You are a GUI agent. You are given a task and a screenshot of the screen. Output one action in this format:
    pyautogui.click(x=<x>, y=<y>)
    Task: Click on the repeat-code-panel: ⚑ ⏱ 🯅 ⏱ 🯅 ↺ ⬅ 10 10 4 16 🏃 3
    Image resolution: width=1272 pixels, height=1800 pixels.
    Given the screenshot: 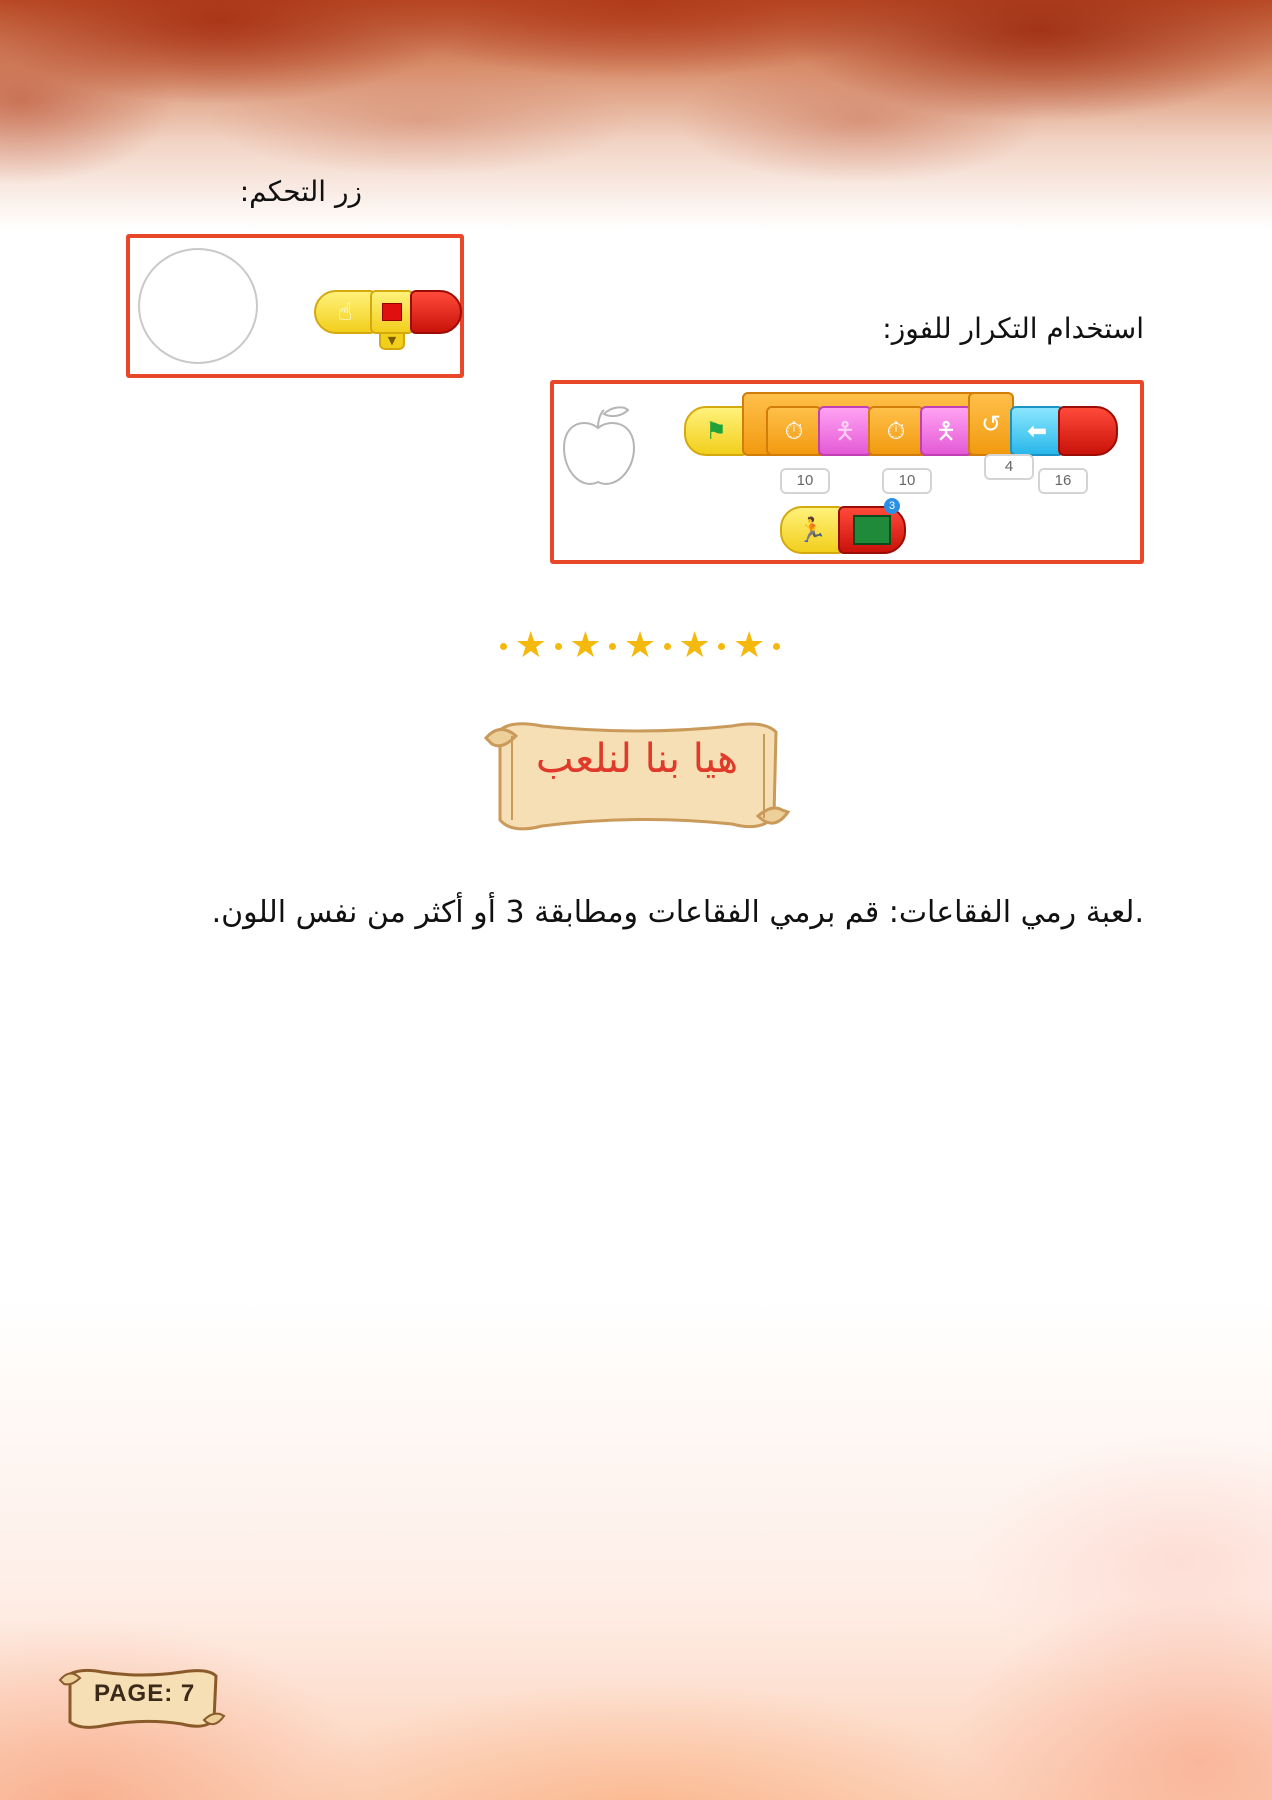 What is the action you would take?
    pyautogui.click(x=847, y=472)
    